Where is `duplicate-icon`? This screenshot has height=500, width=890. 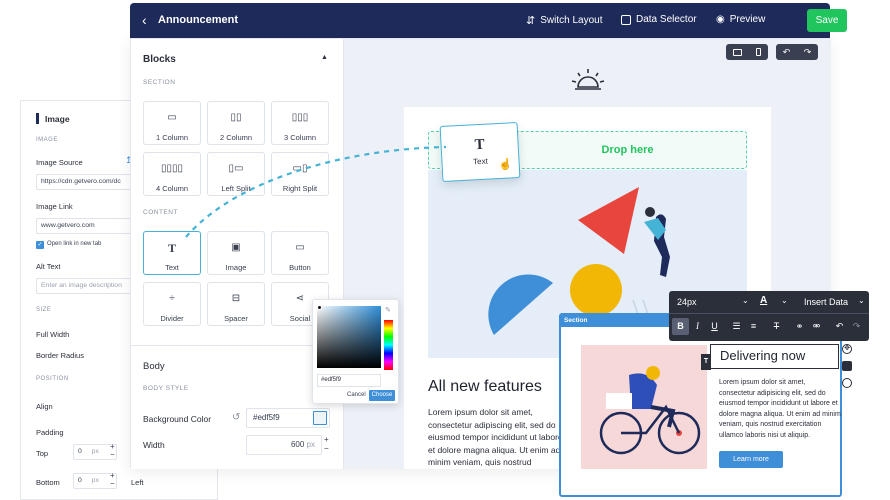 duplicate-icon is located at coordinates (847, 366).